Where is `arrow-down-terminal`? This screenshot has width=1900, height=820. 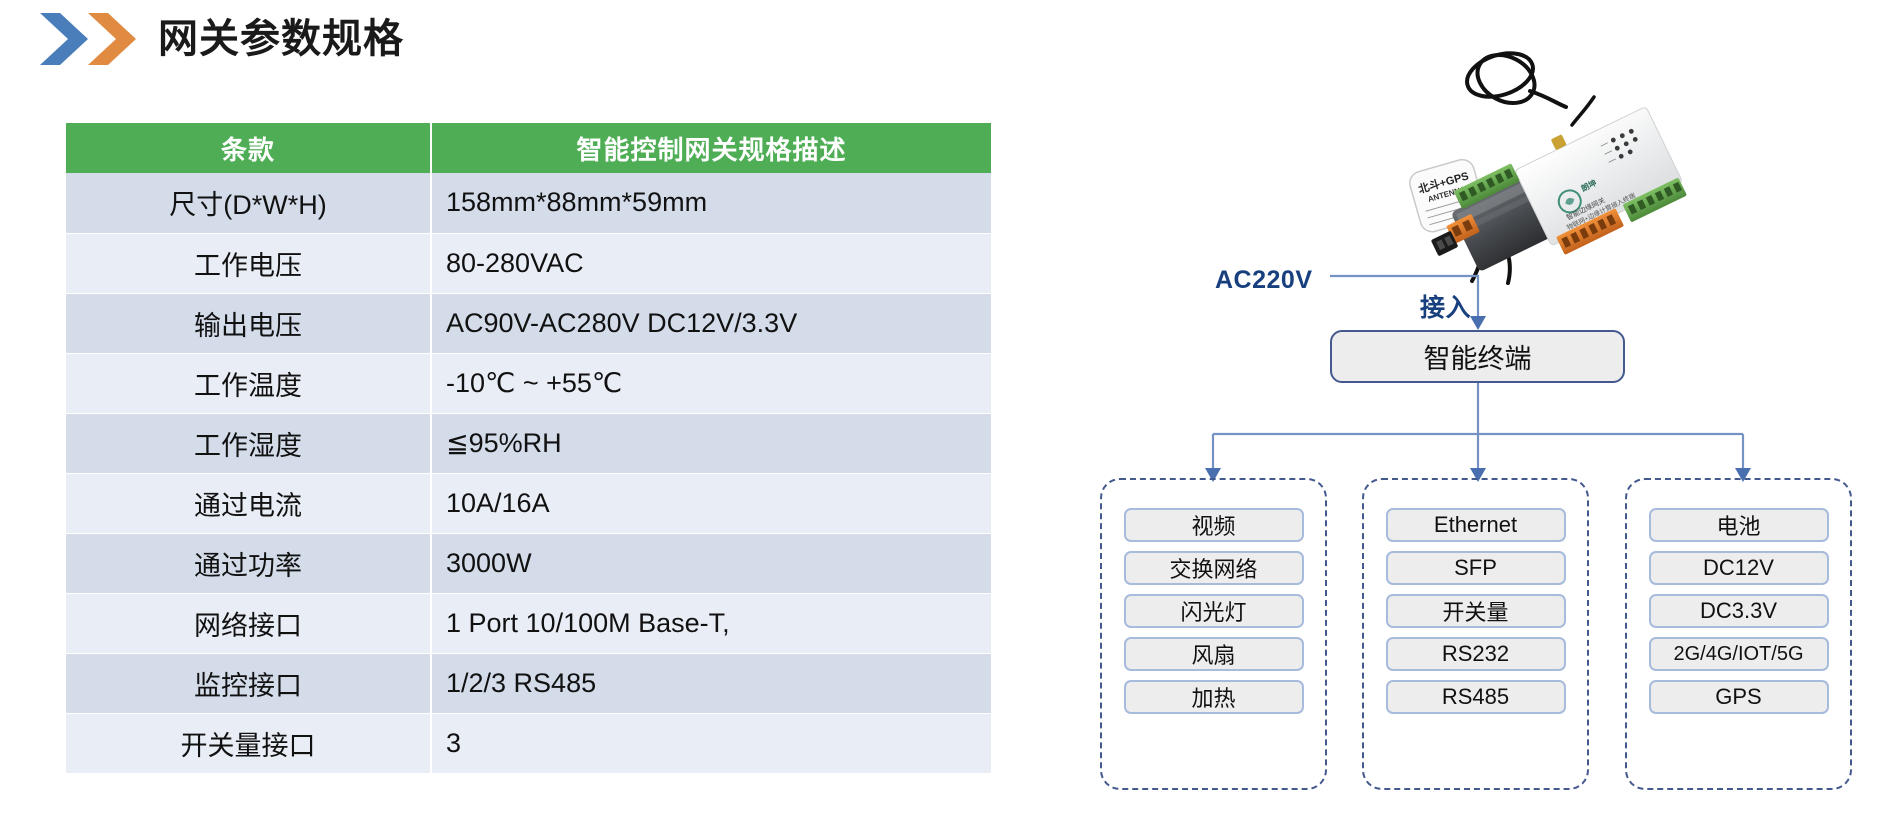
arrow-down-terminal is located at coordinates (1478, 323).